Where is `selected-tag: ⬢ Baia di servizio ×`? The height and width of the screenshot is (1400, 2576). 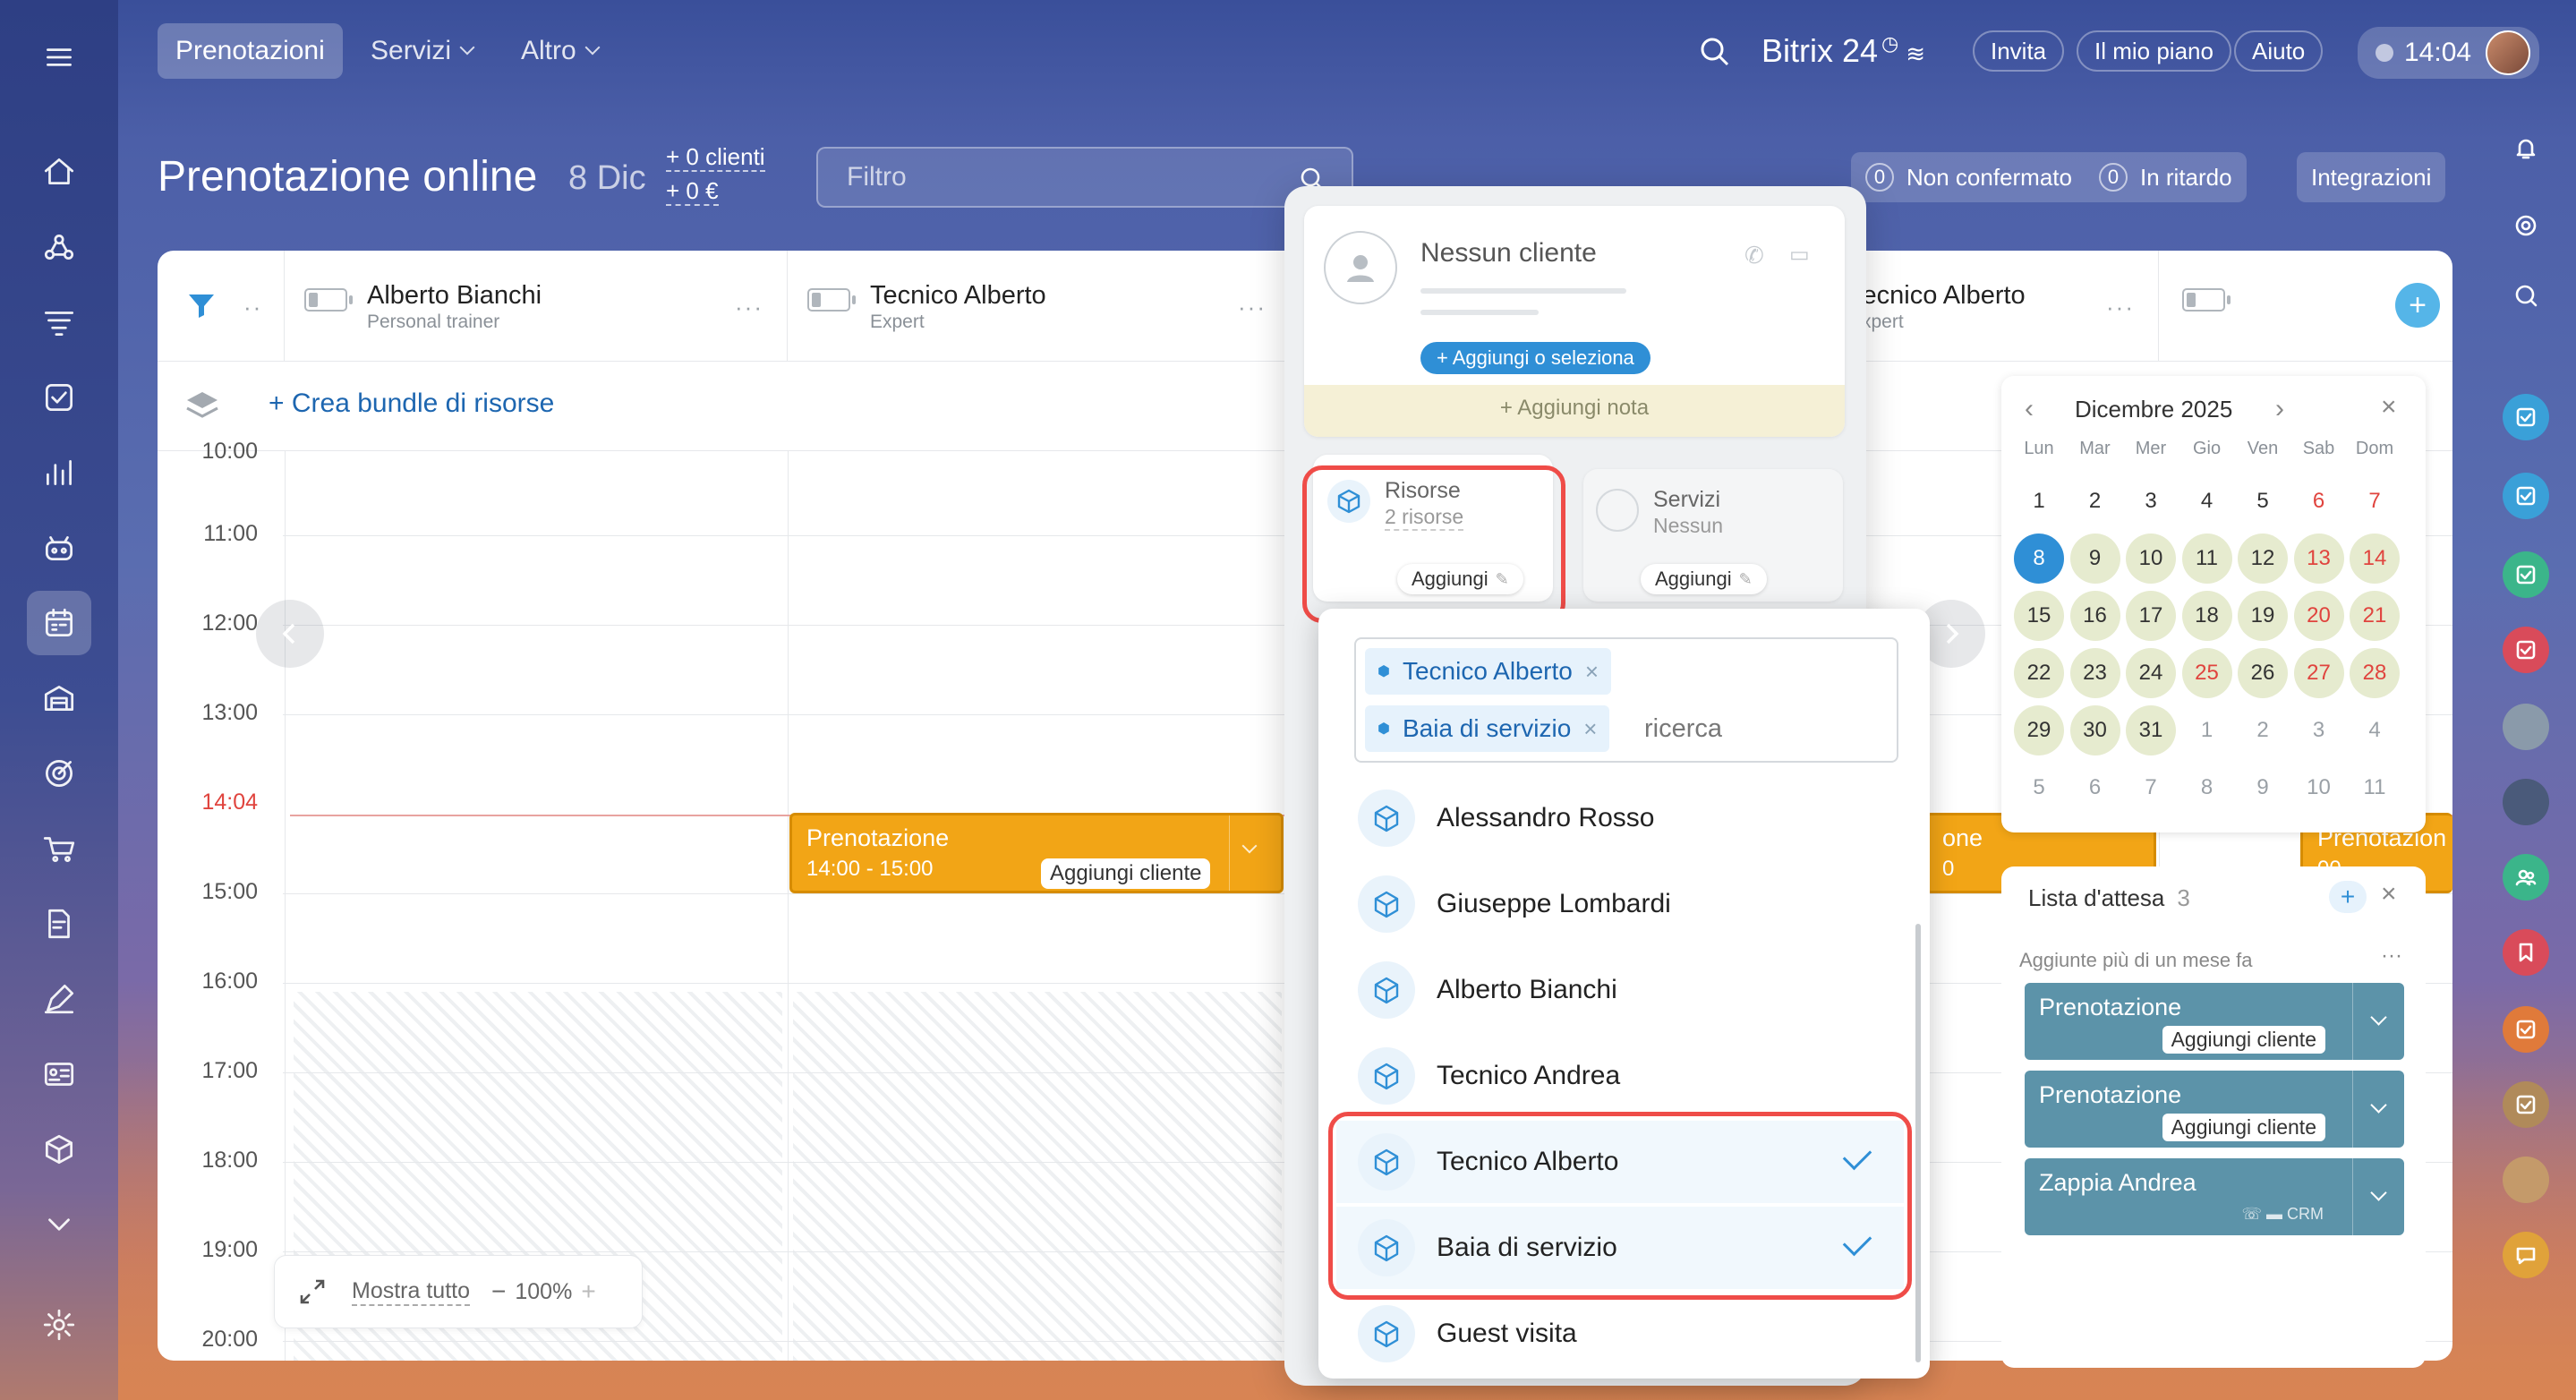 selected-tag: ⬢ Baia di servizio × is located at coordinates (1487, 729).